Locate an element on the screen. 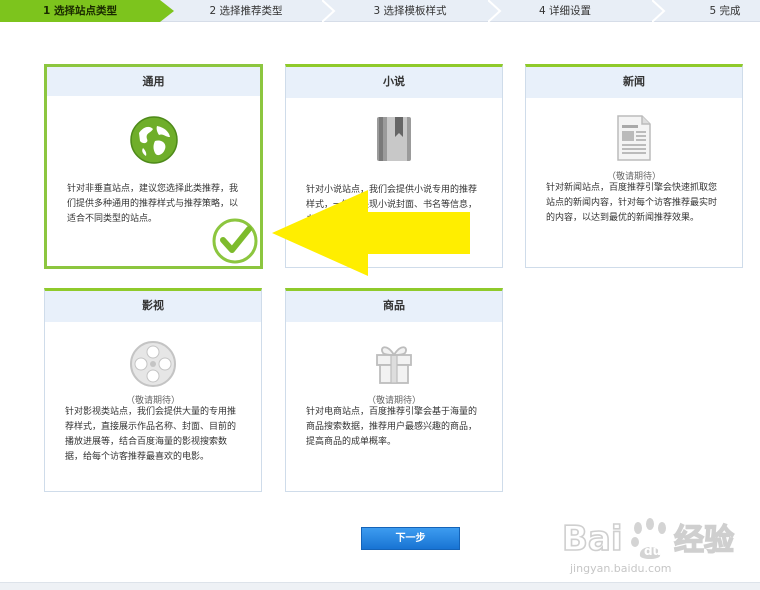 The image size is (760, 590). svg-text: Bai is located at coordinates (592, 539).